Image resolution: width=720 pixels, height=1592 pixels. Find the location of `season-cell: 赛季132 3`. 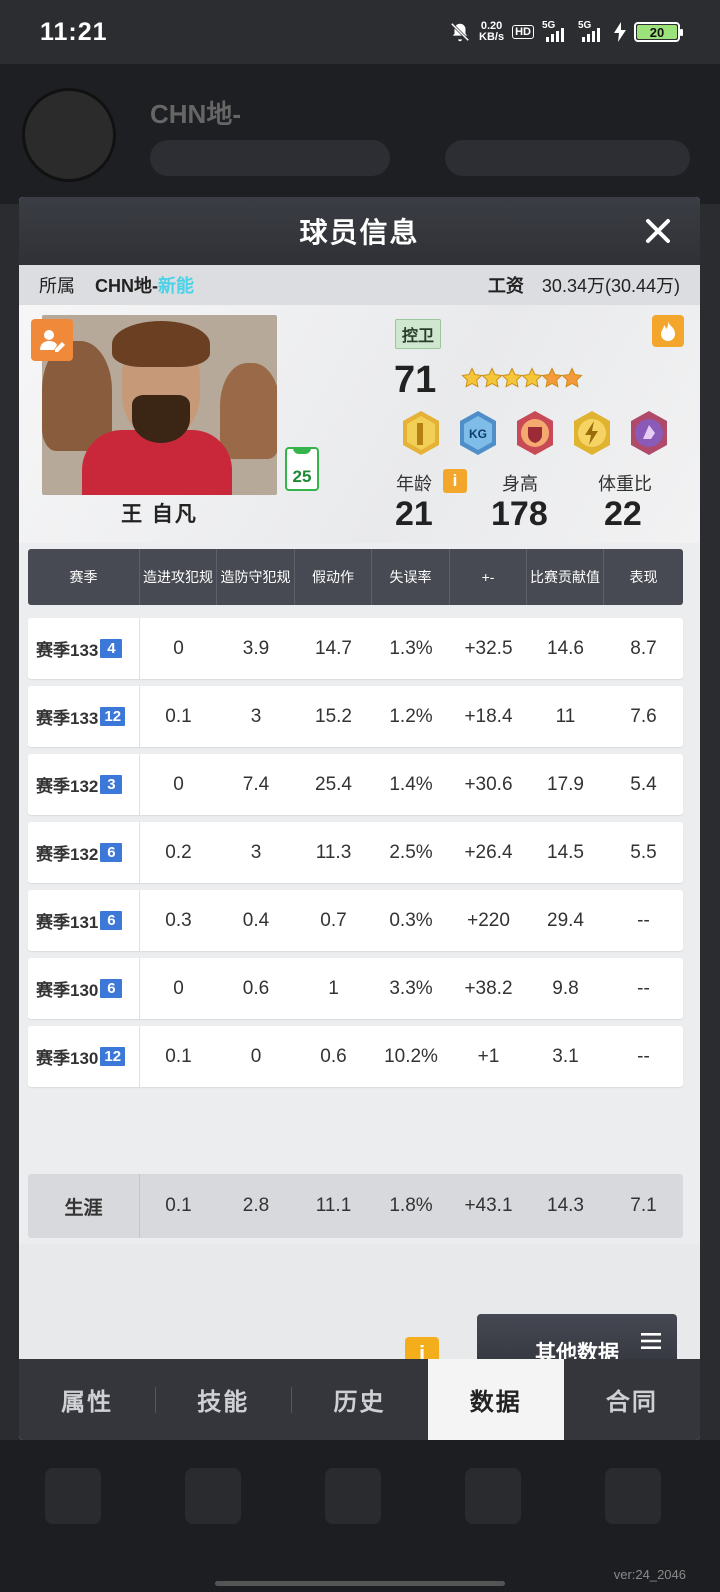

season-cell: 赛季132 3 is located at coordinates (84, 784).